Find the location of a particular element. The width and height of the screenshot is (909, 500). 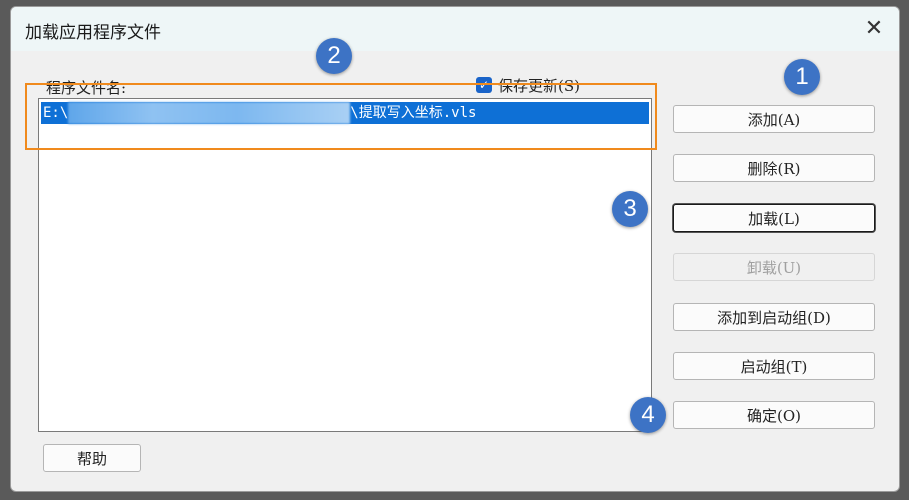

list-item: E:\ \提取写入坐标.vls is located at coordinates (345, 113).